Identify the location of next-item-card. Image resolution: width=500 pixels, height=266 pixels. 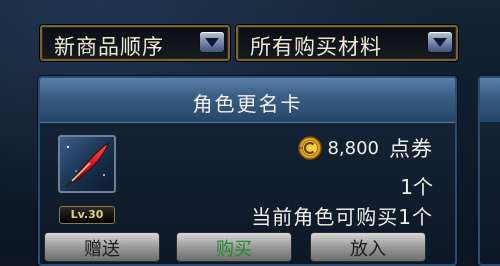
(489, 171).